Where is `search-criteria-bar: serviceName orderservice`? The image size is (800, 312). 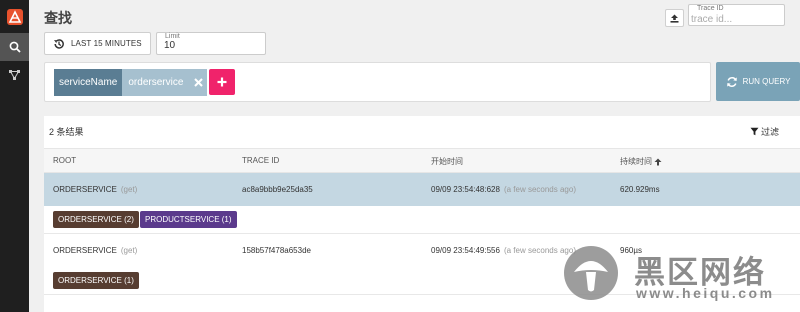
search-criteria-bar: serviceName orderservice is located at coordinates (377, 82).